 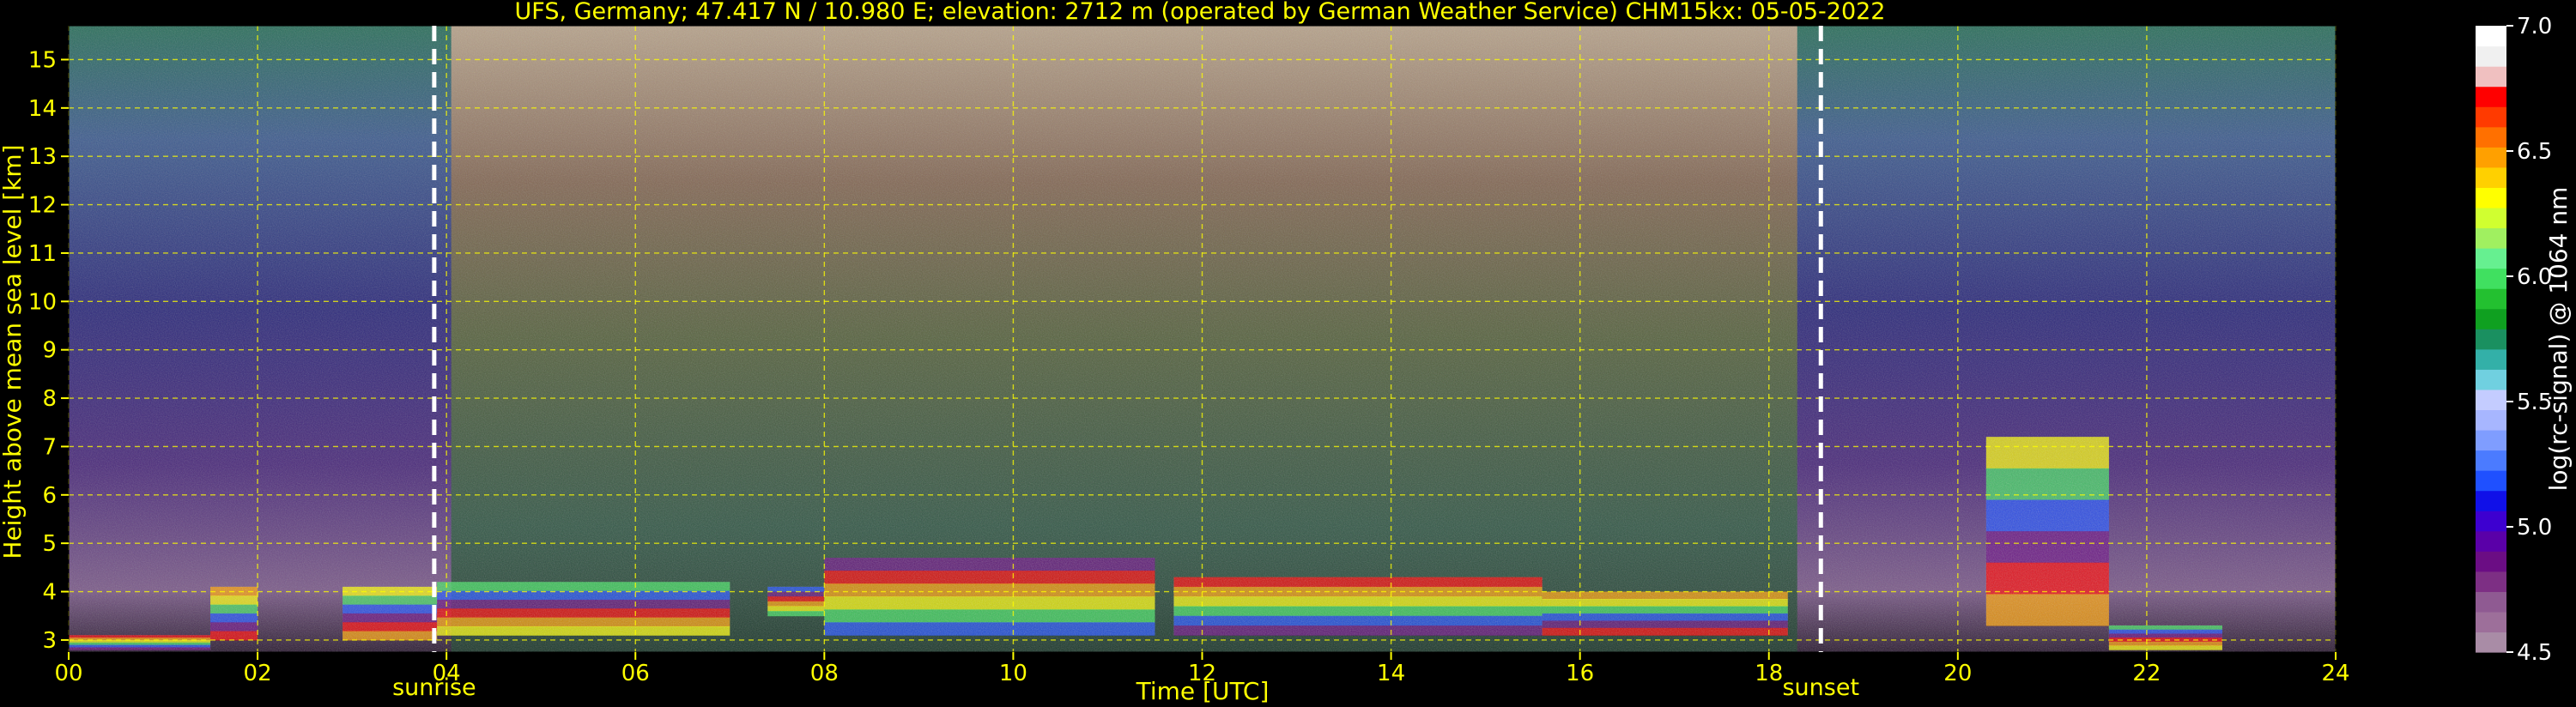 What do you see at coordinates (2534, 26) in the screenshot?
I see `colorbar-tick-label: 7.0` at bounding box center [2534, 26].